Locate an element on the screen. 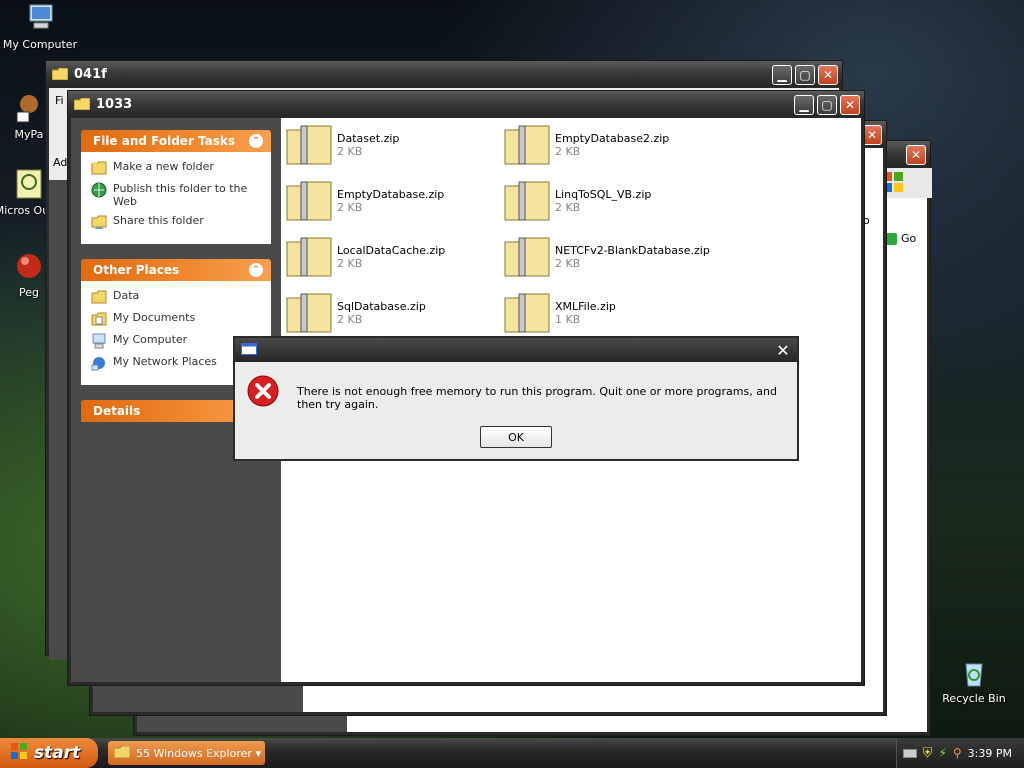  file-name: LinqToSQL_VB.zip is located at coordinates (603, 194).